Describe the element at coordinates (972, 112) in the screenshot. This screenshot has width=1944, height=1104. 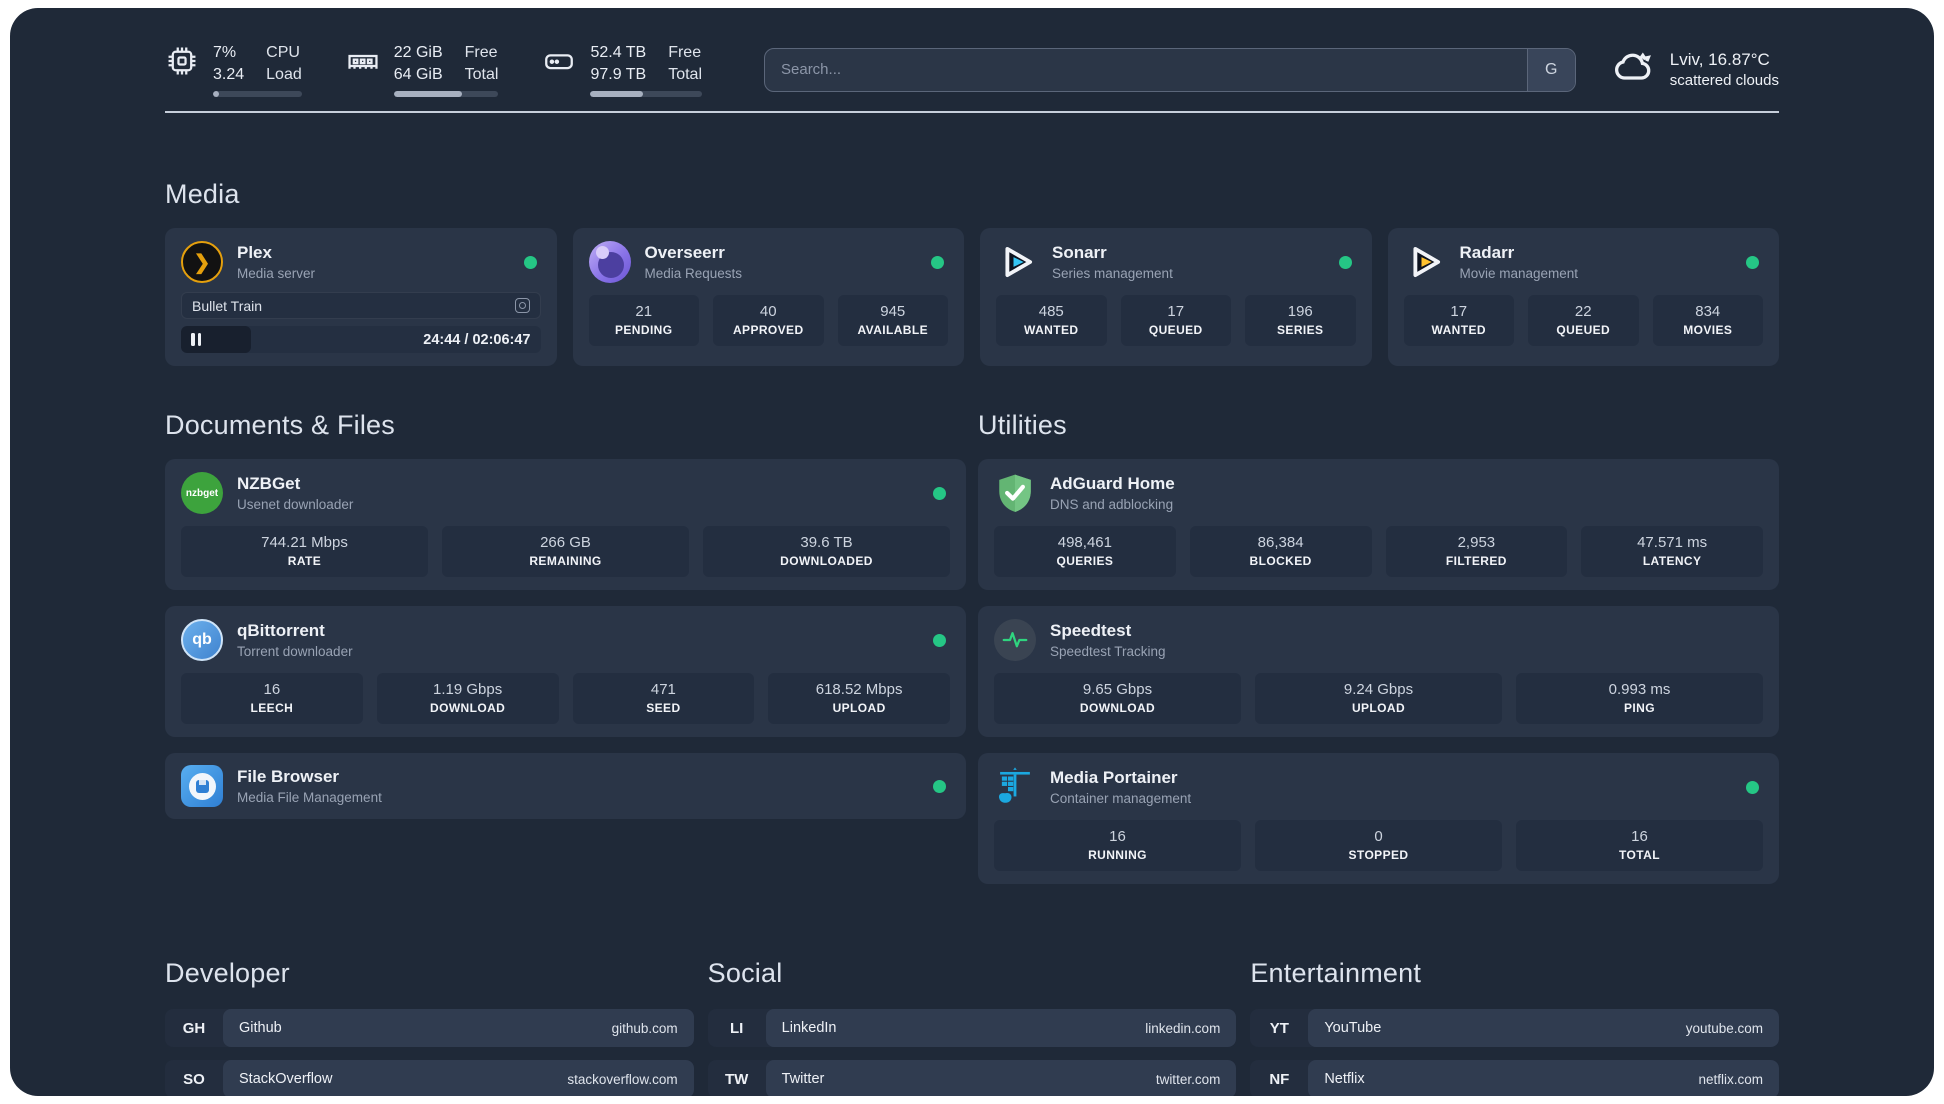
I see `header-divider` at that location.